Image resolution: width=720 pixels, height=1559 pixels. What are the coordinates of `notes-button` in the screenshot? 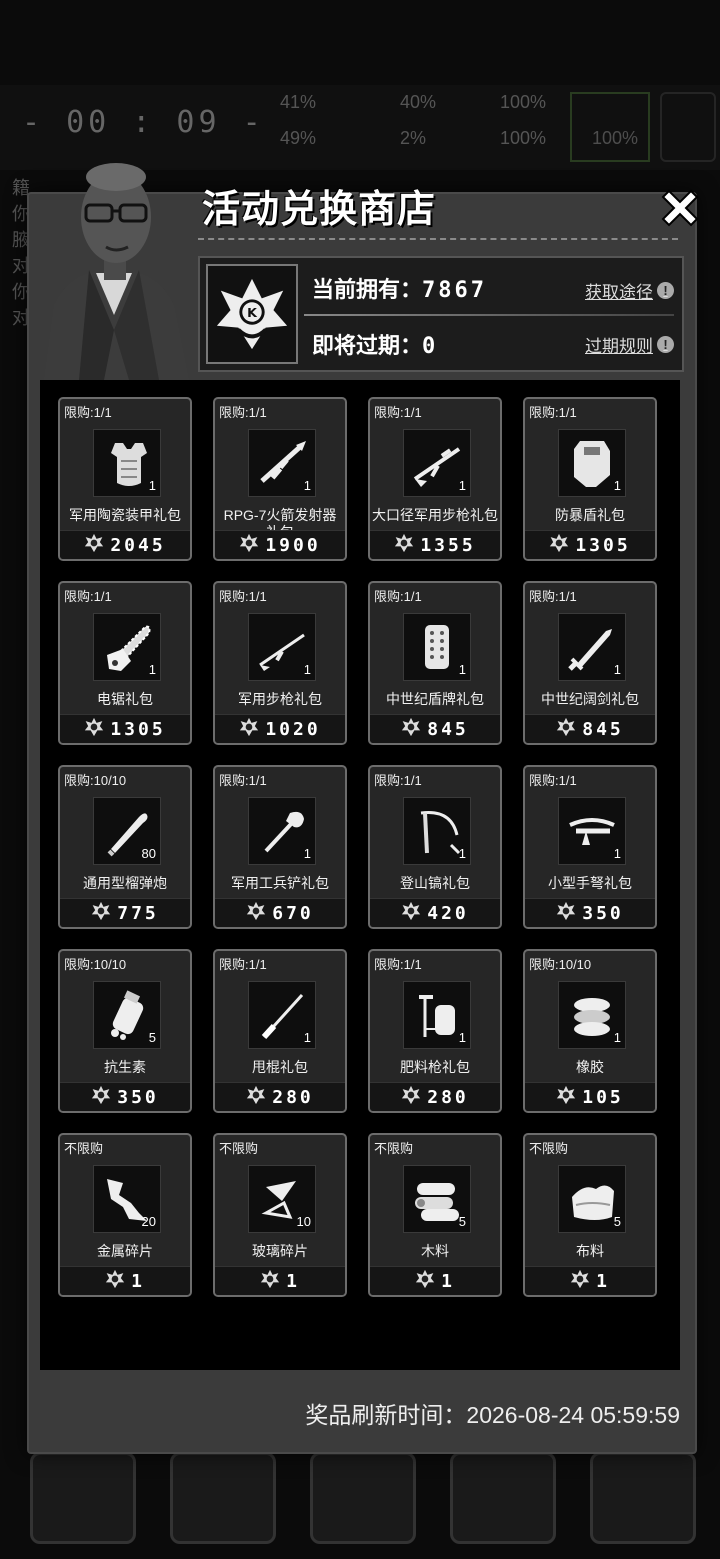 It's located at (363, 1498).